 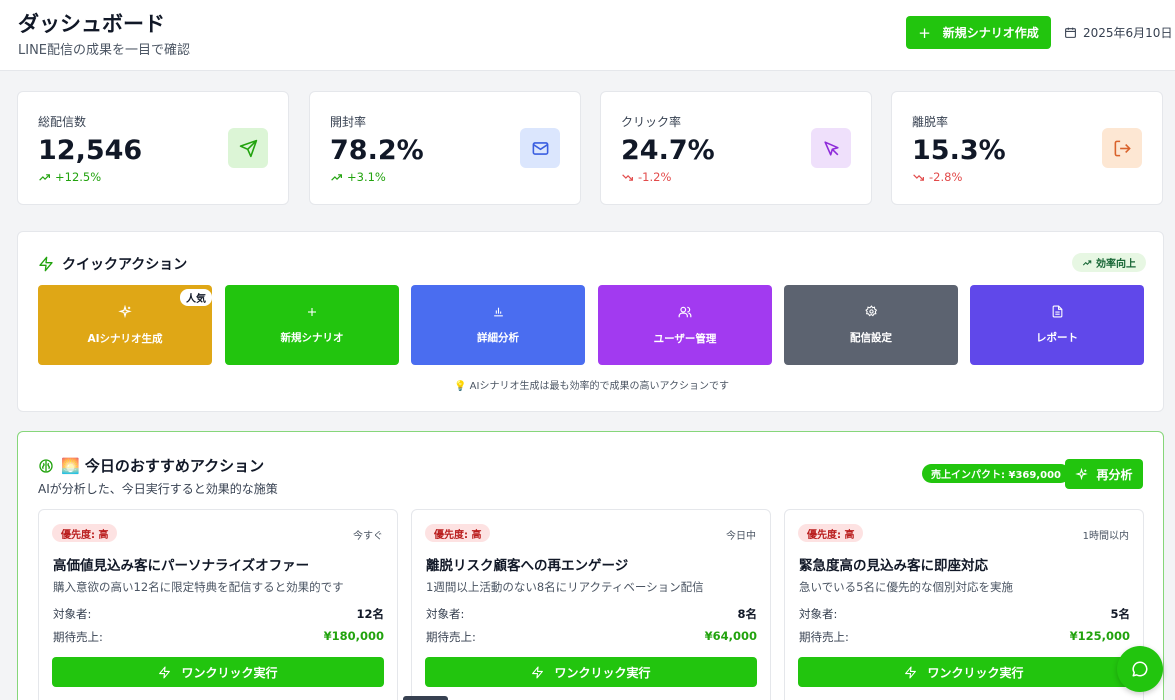 I want to click on quick-actions-tip: 💡 AIシナリオ生成は最も効率的で成果の高いアクションです, so click(x=591, y=386).